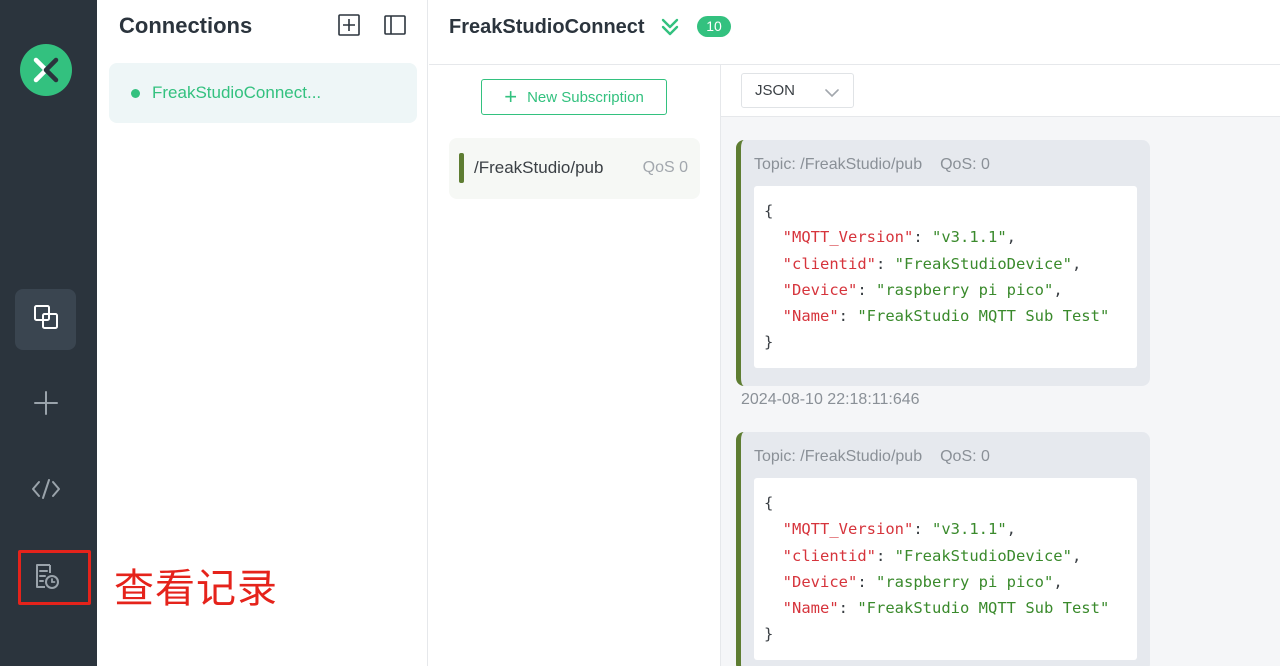 The width and height of the screenshot is (1280, 666). I want to click on subscription-item: /FreakStudio/pub QoS 0, so click(574, 168).